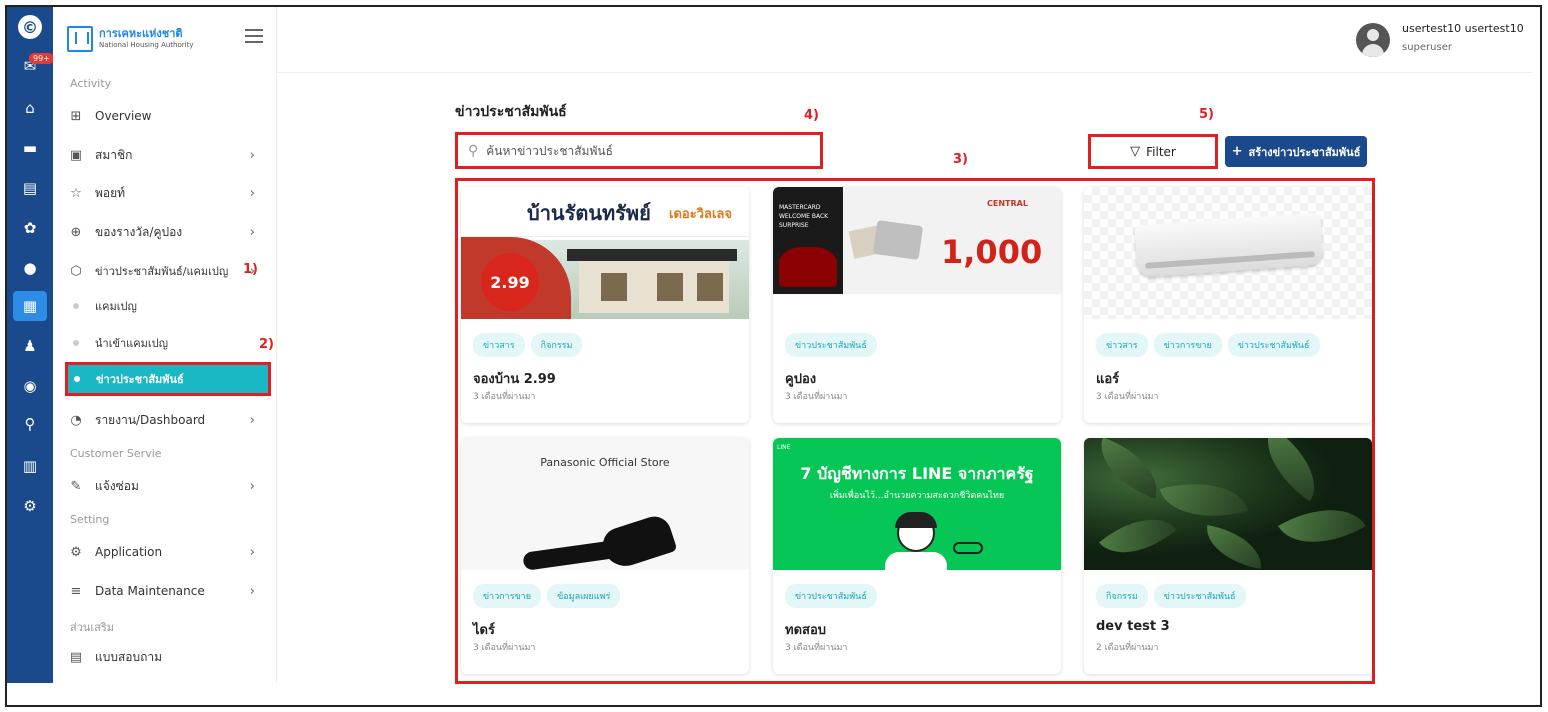 The image size is (1548, 712). I want to click on wrench-icon: ✎, so click(76, 486).